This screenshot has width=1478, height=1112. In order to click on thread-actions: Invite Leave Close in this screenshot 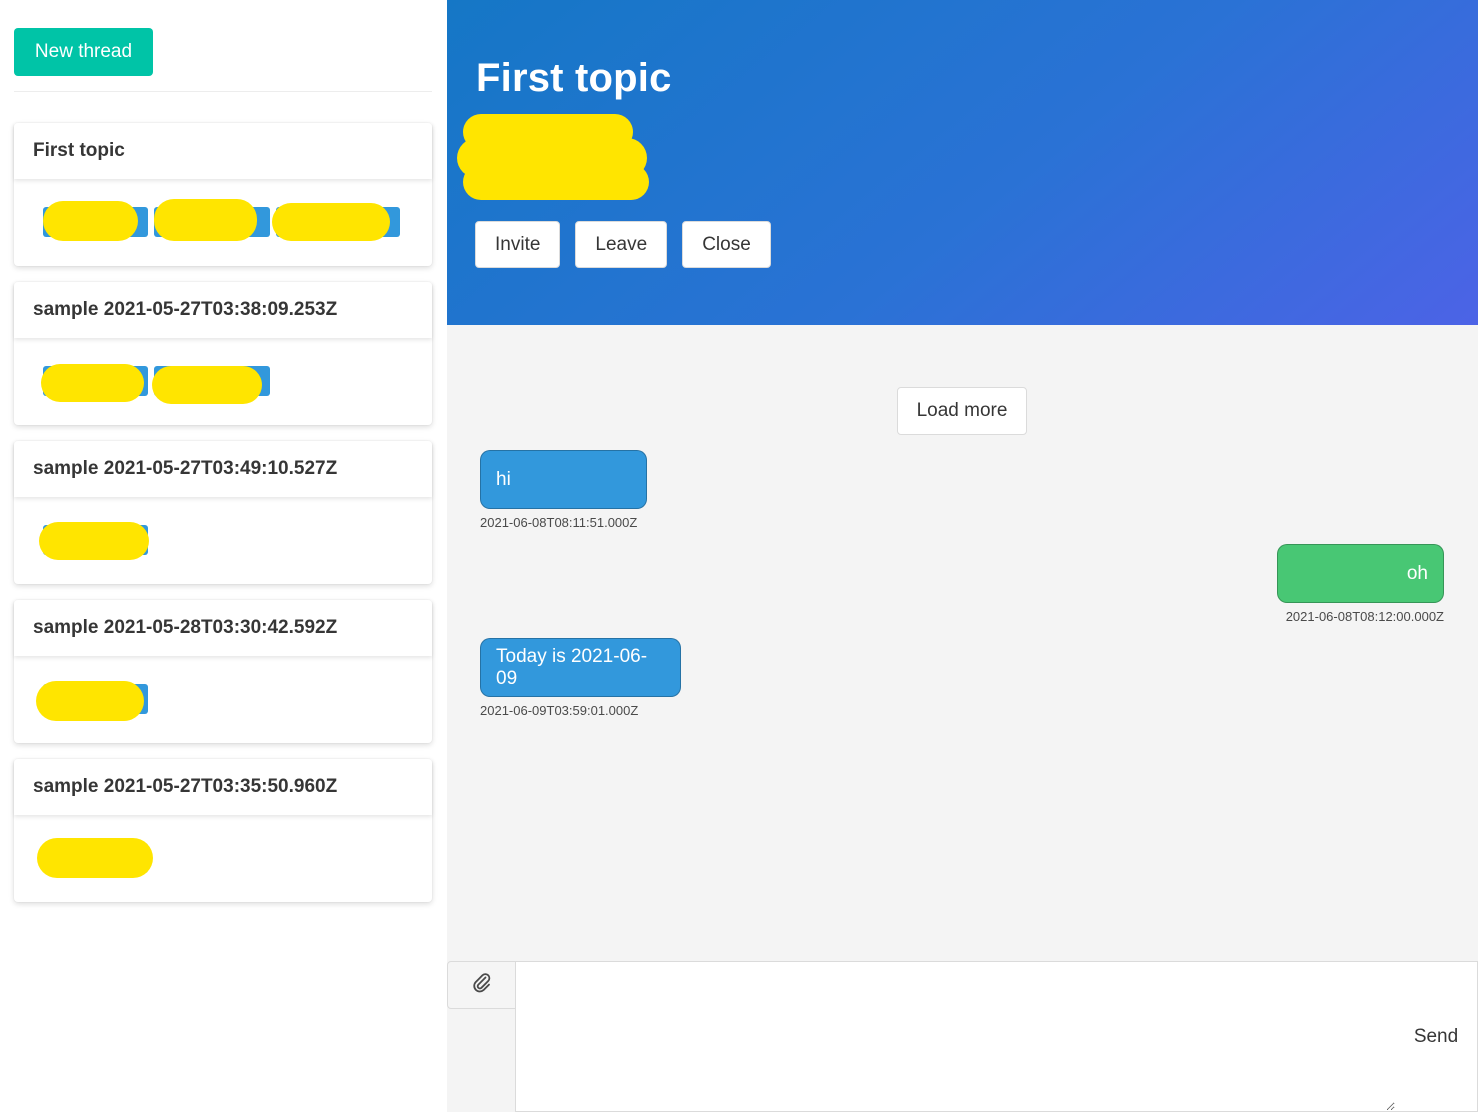, I will do `click(623, 244)`.